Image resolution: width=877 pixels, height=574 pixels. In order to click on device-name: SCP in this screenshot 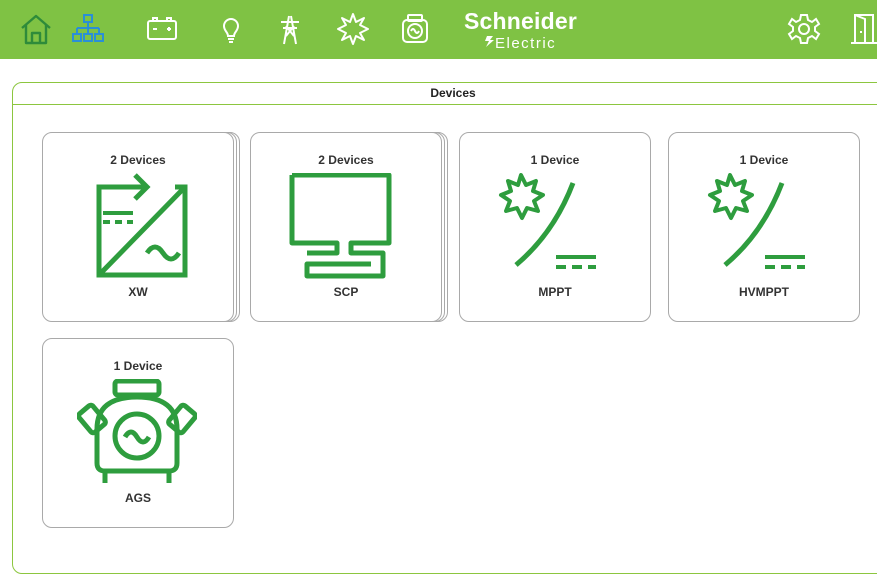, I will do `click(346, 292)`.